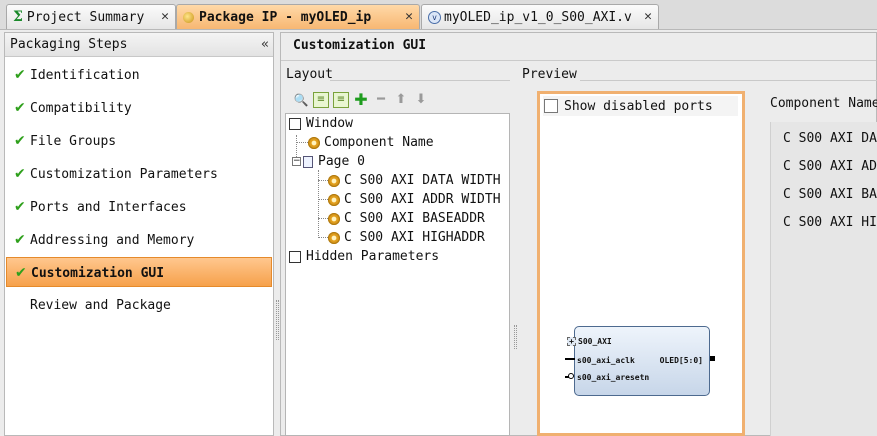  What do you see at coordinates (830, 166) in the screenshot?
I see `parameter-label: C S00 AXI ADDR WIDTH` at bounding box center [830, 166].